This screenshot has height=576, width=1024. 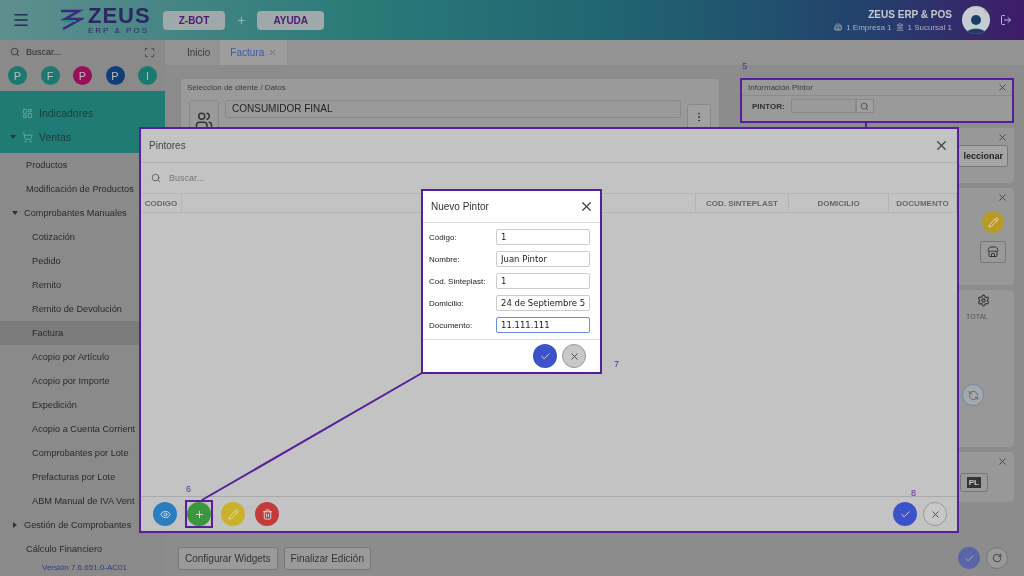 What do you see at coordinates (446, 303) in the screenshot?
I see `field-label: Domicilio:` at bounding box center [446, 303].